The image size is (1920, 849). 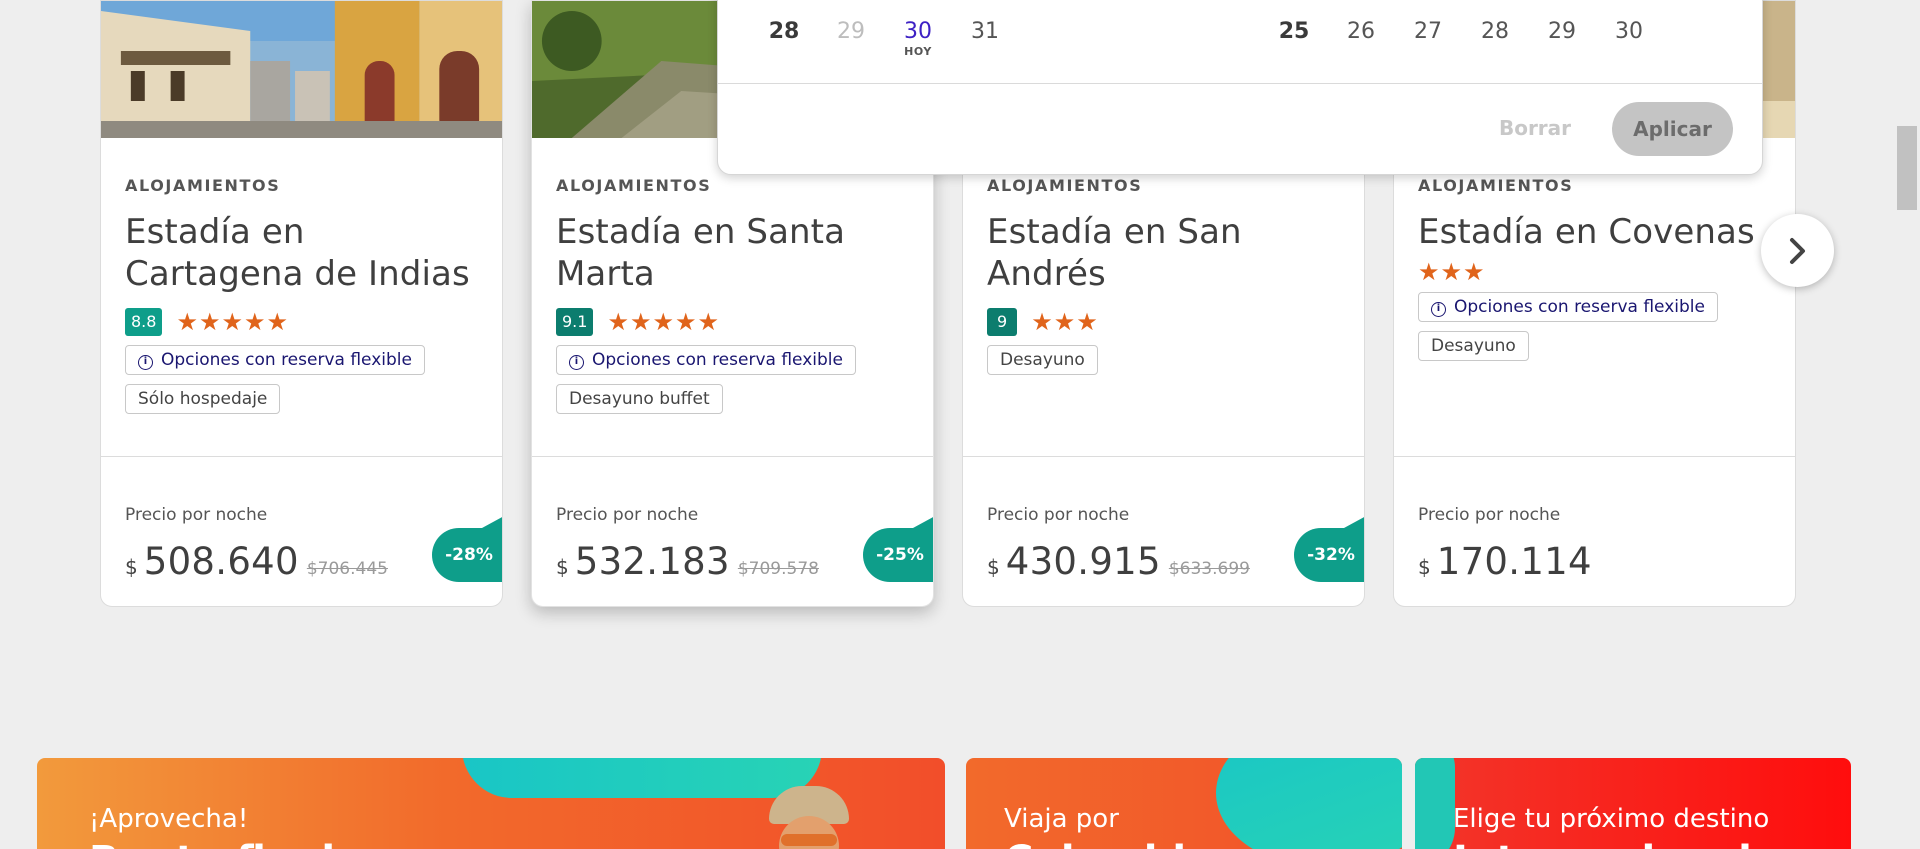 I want to click on clear-dates-button: Borrar, so click(x=1535, y=128).